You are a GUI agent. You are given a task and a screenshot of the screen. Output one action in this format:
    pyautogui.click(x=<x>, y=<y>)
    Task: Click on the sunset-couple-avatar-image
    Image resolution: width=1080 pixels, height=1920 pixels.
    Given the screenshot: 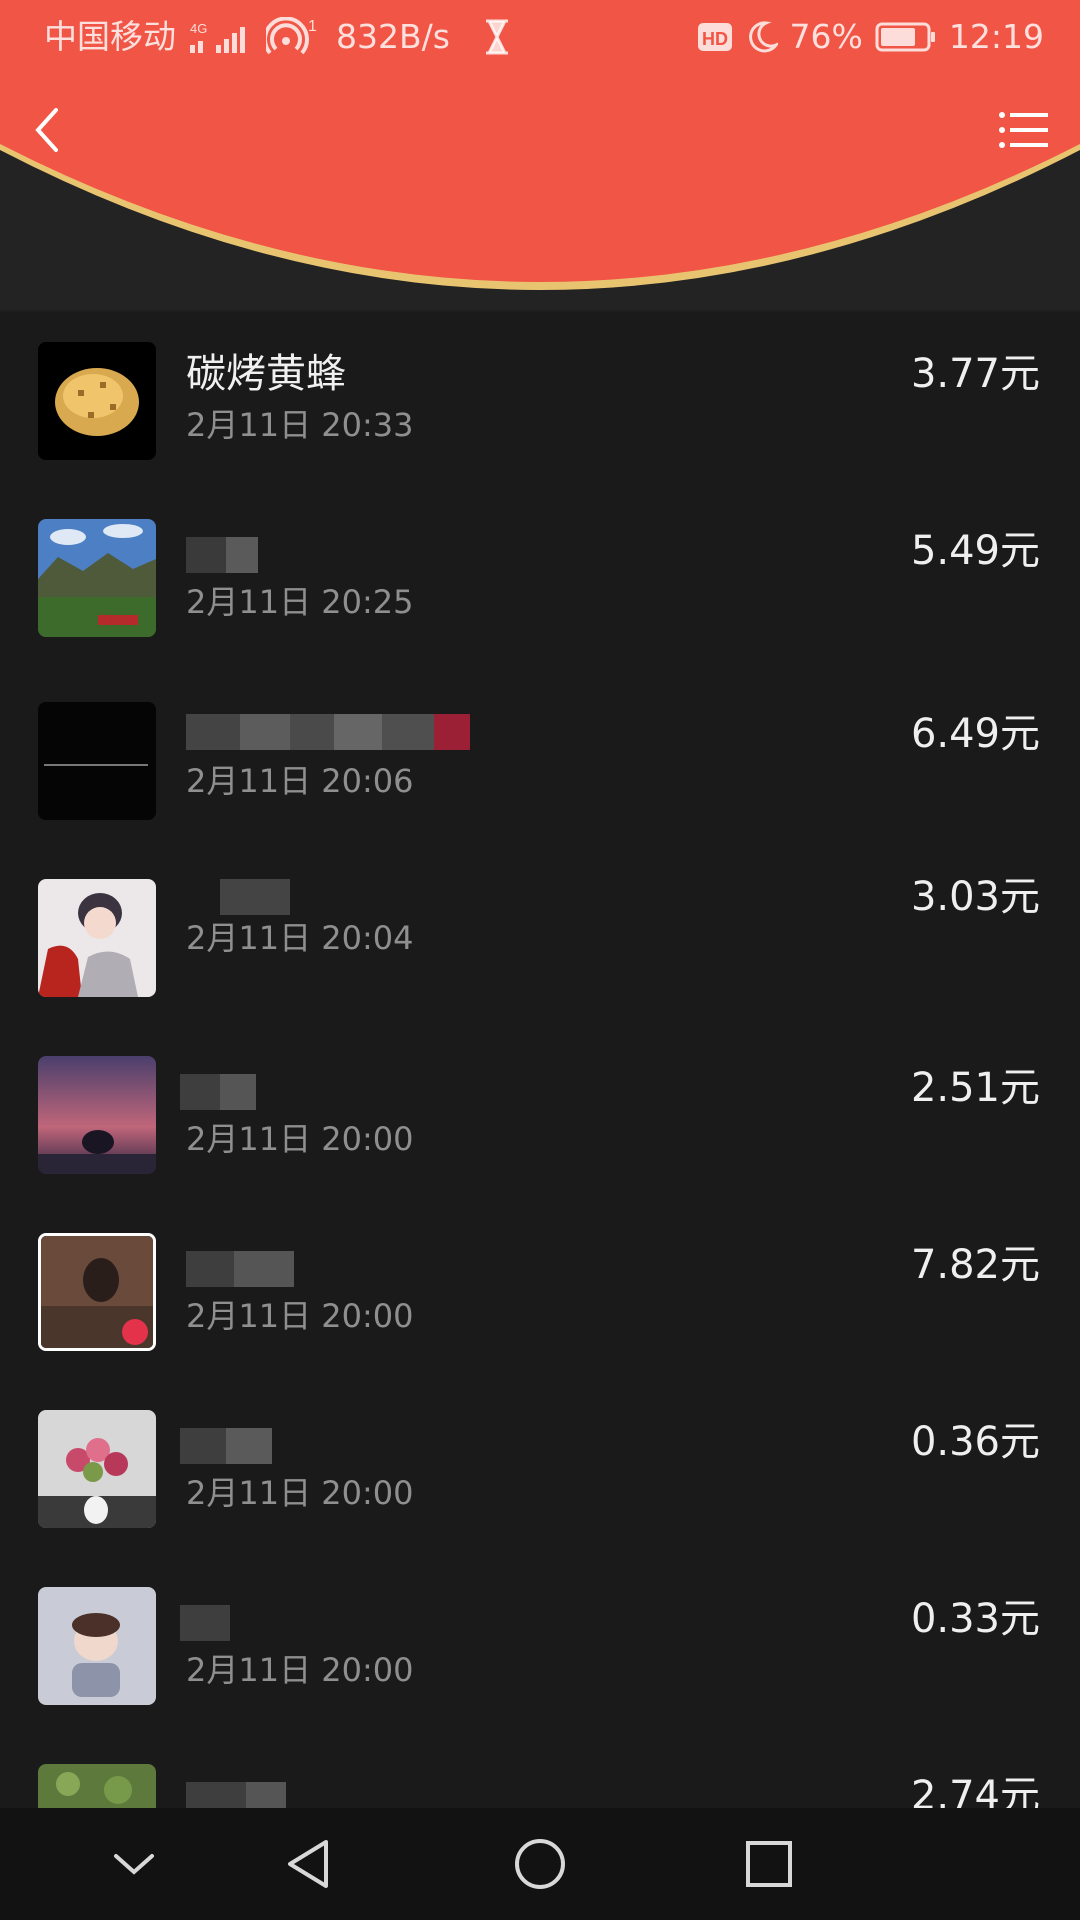 What is the action you would take?
    pyautogui.click(x=97, y=1115)
    